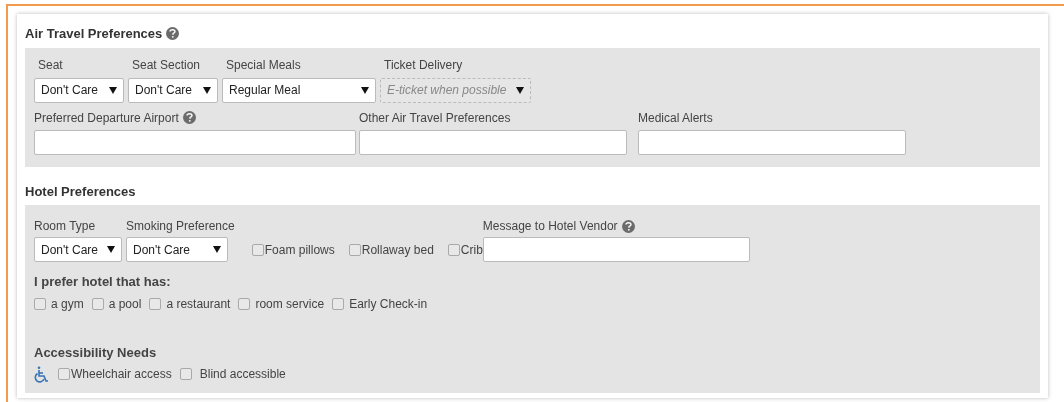 This screenshot has height=402, width=1064. I want to click on checkbox-option: Wheelchair access, so click(115, 374).